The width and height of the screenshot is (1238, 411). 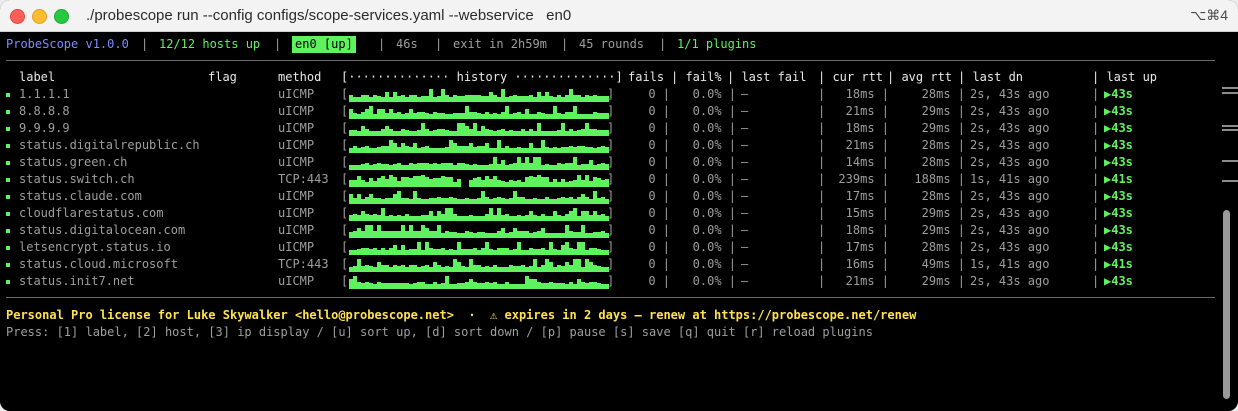 What do you see at coordinates (646, 77) in the screenshot?
I see `col-fails: fails` at bounding box center [646, 77].